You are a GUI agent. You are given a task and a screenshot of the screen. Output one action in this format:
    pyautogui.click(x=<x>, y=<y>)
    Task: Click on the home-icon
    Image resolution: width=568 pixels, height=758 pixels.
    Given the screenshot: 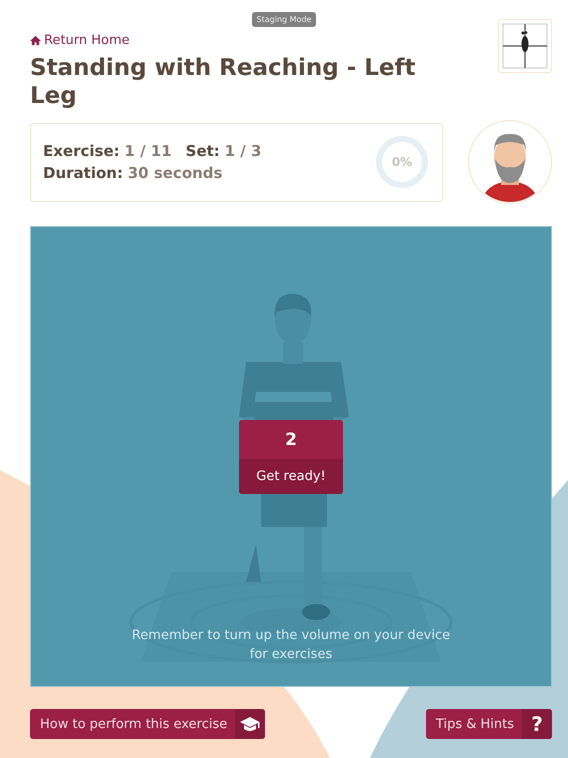 What is the action you would take?
    pyautogui.click(x=35, y=40)
    